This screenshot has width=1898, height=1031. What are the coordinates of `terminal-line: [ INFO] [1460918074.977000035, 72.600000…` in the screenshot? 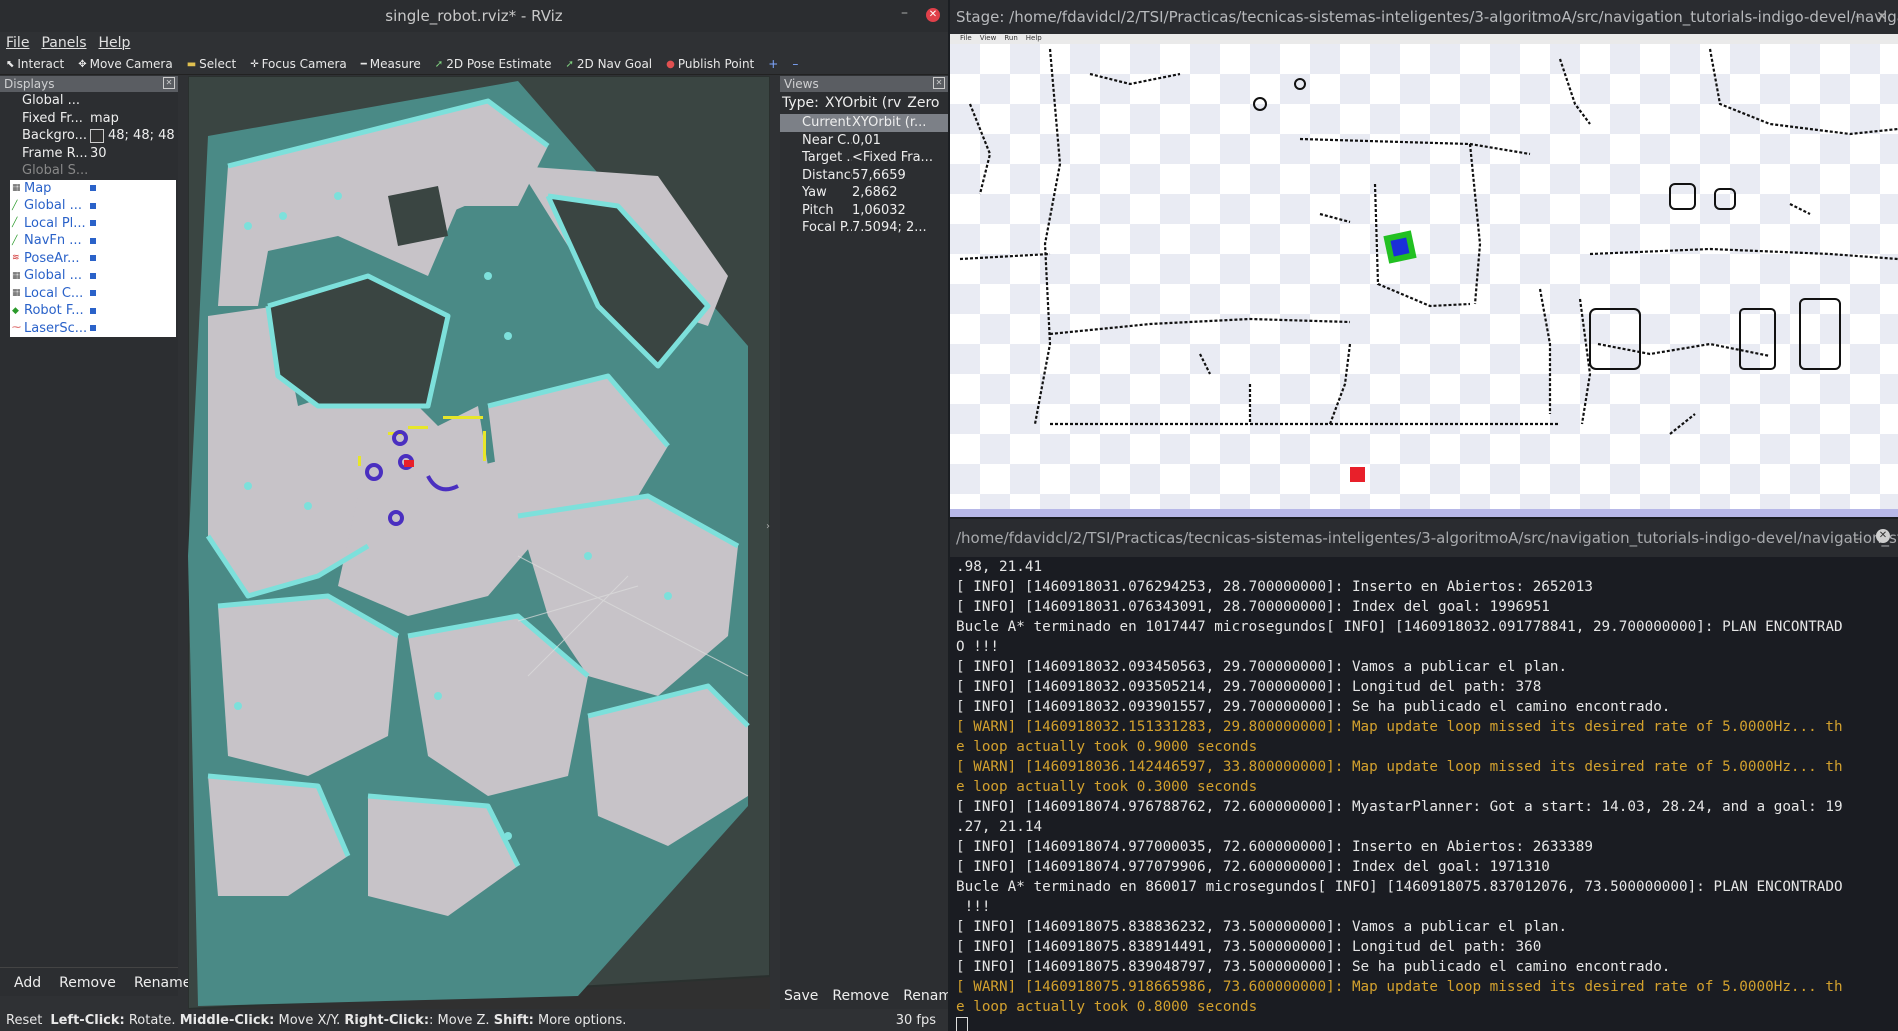 It's located at (1274, 847).